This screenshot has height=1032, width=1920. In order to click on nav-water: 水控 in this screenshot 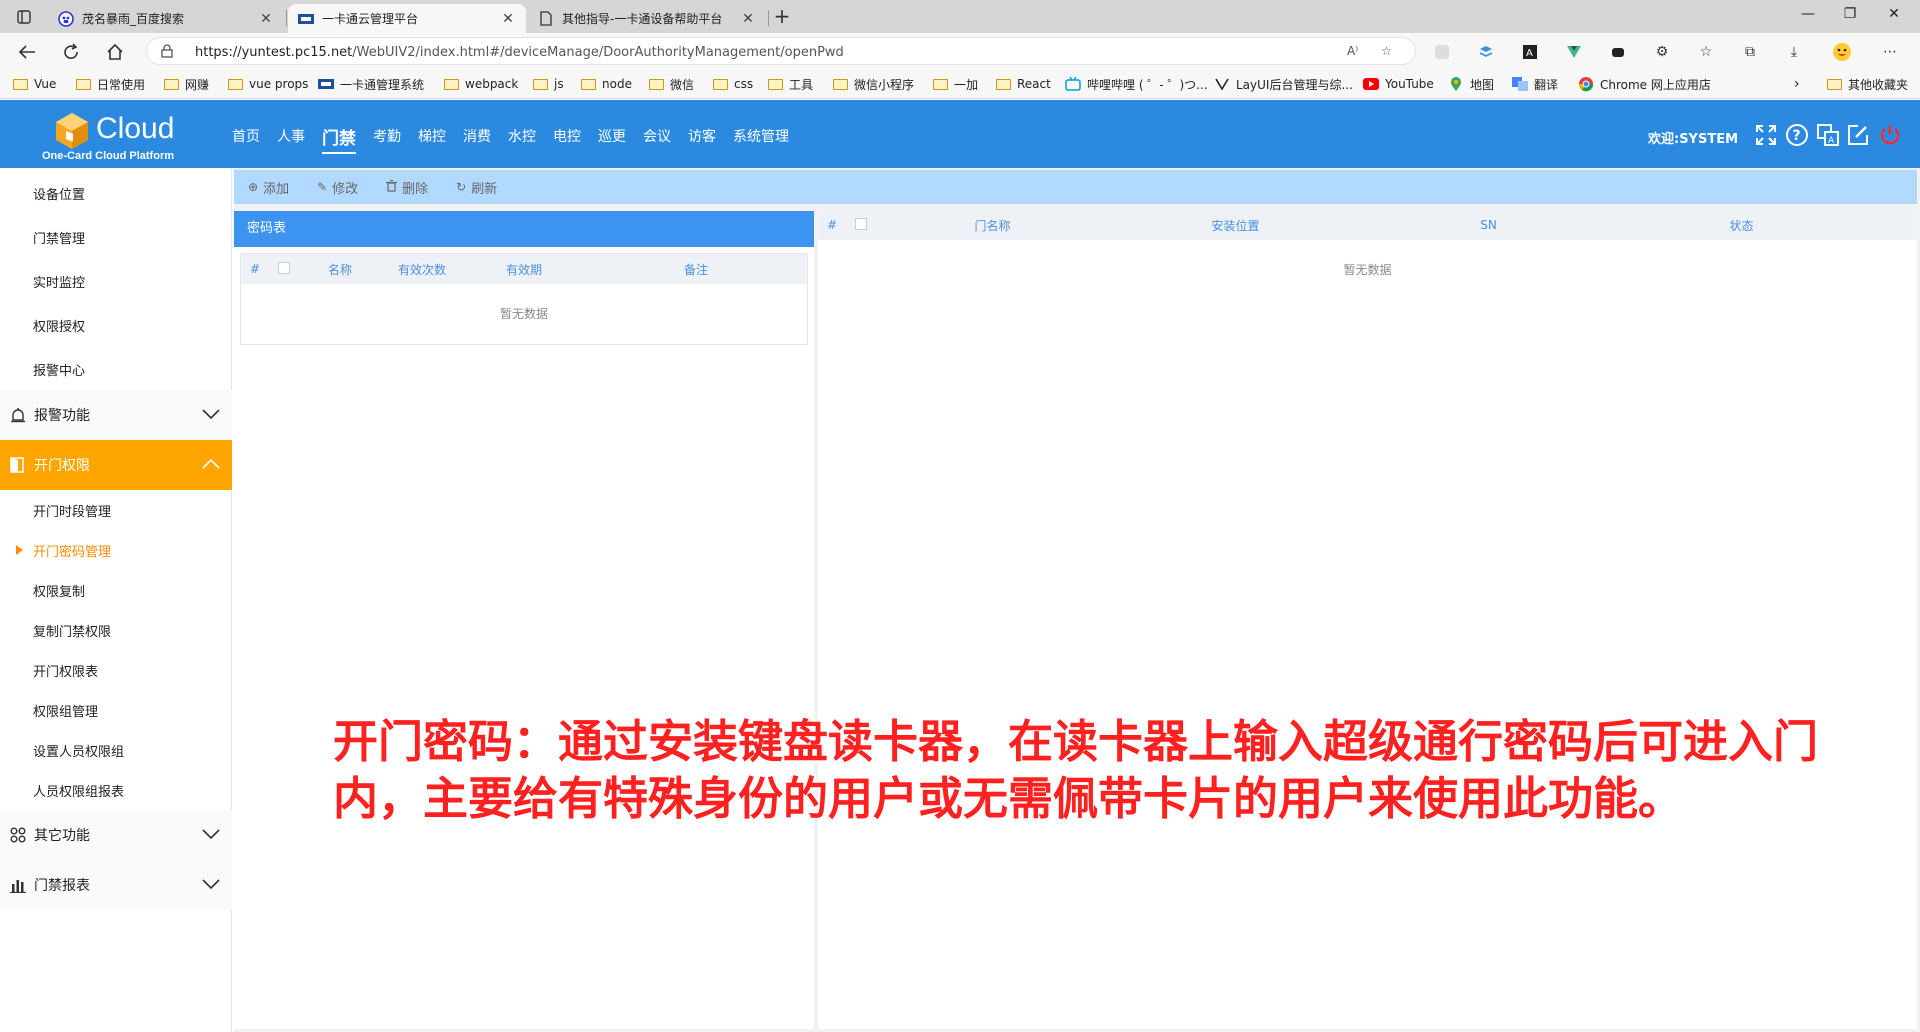, I will do `click(522, 137)`.